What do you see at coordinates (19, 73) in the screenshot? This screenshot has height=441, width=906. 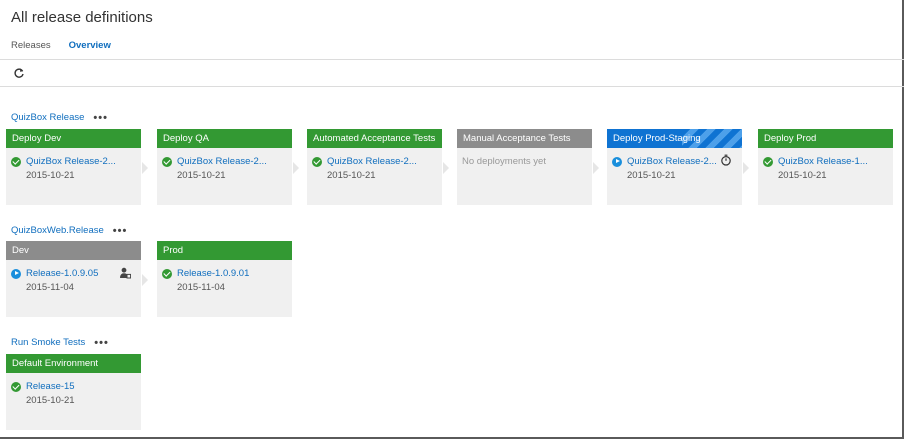 I see `refresh-icon` at bounding box center [19, 73].